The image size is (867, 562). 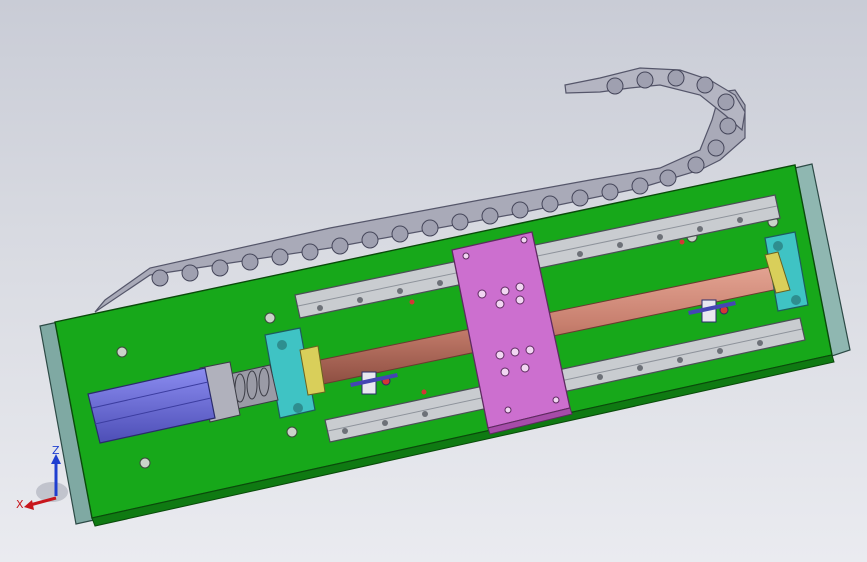 What do you see at coordinates (29, 505) in the screenshot?
I see `x-axis-arrowhead` at bounding box center [29, 505].